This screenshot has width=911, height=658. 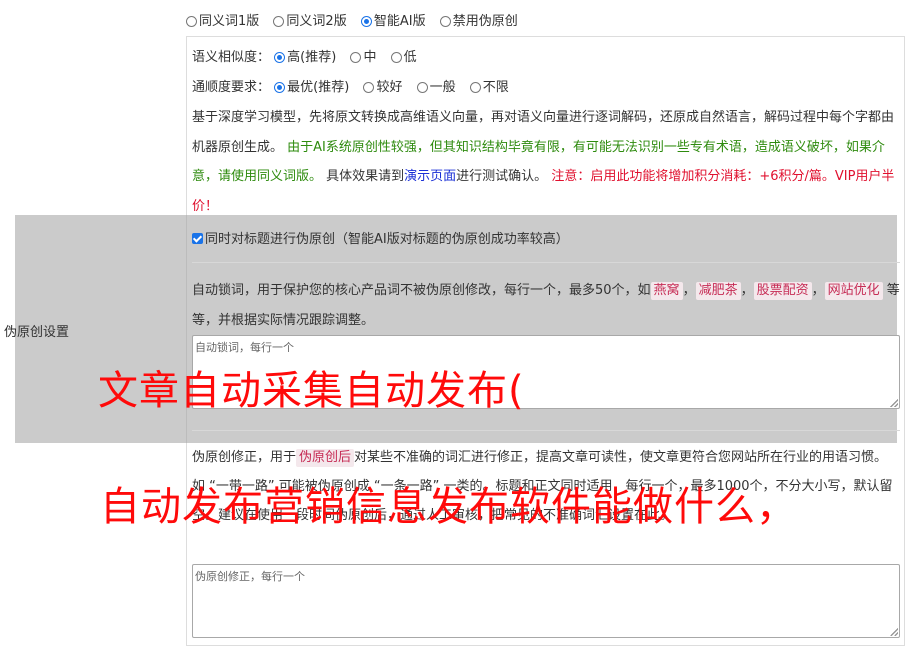 What do you see at coordinates (718, 291) in the screenshot?
I see `example-tag: 减肥茶` at bounding box center [718, 291].